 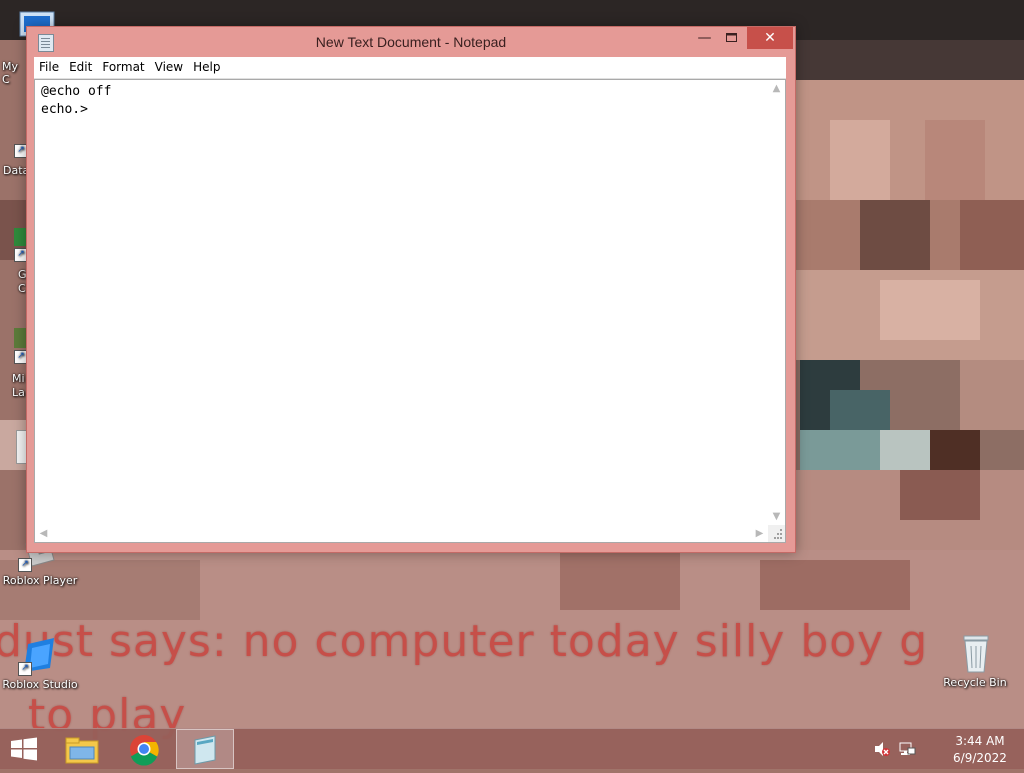 I want to click on start-button, so click(x=24, y=749).